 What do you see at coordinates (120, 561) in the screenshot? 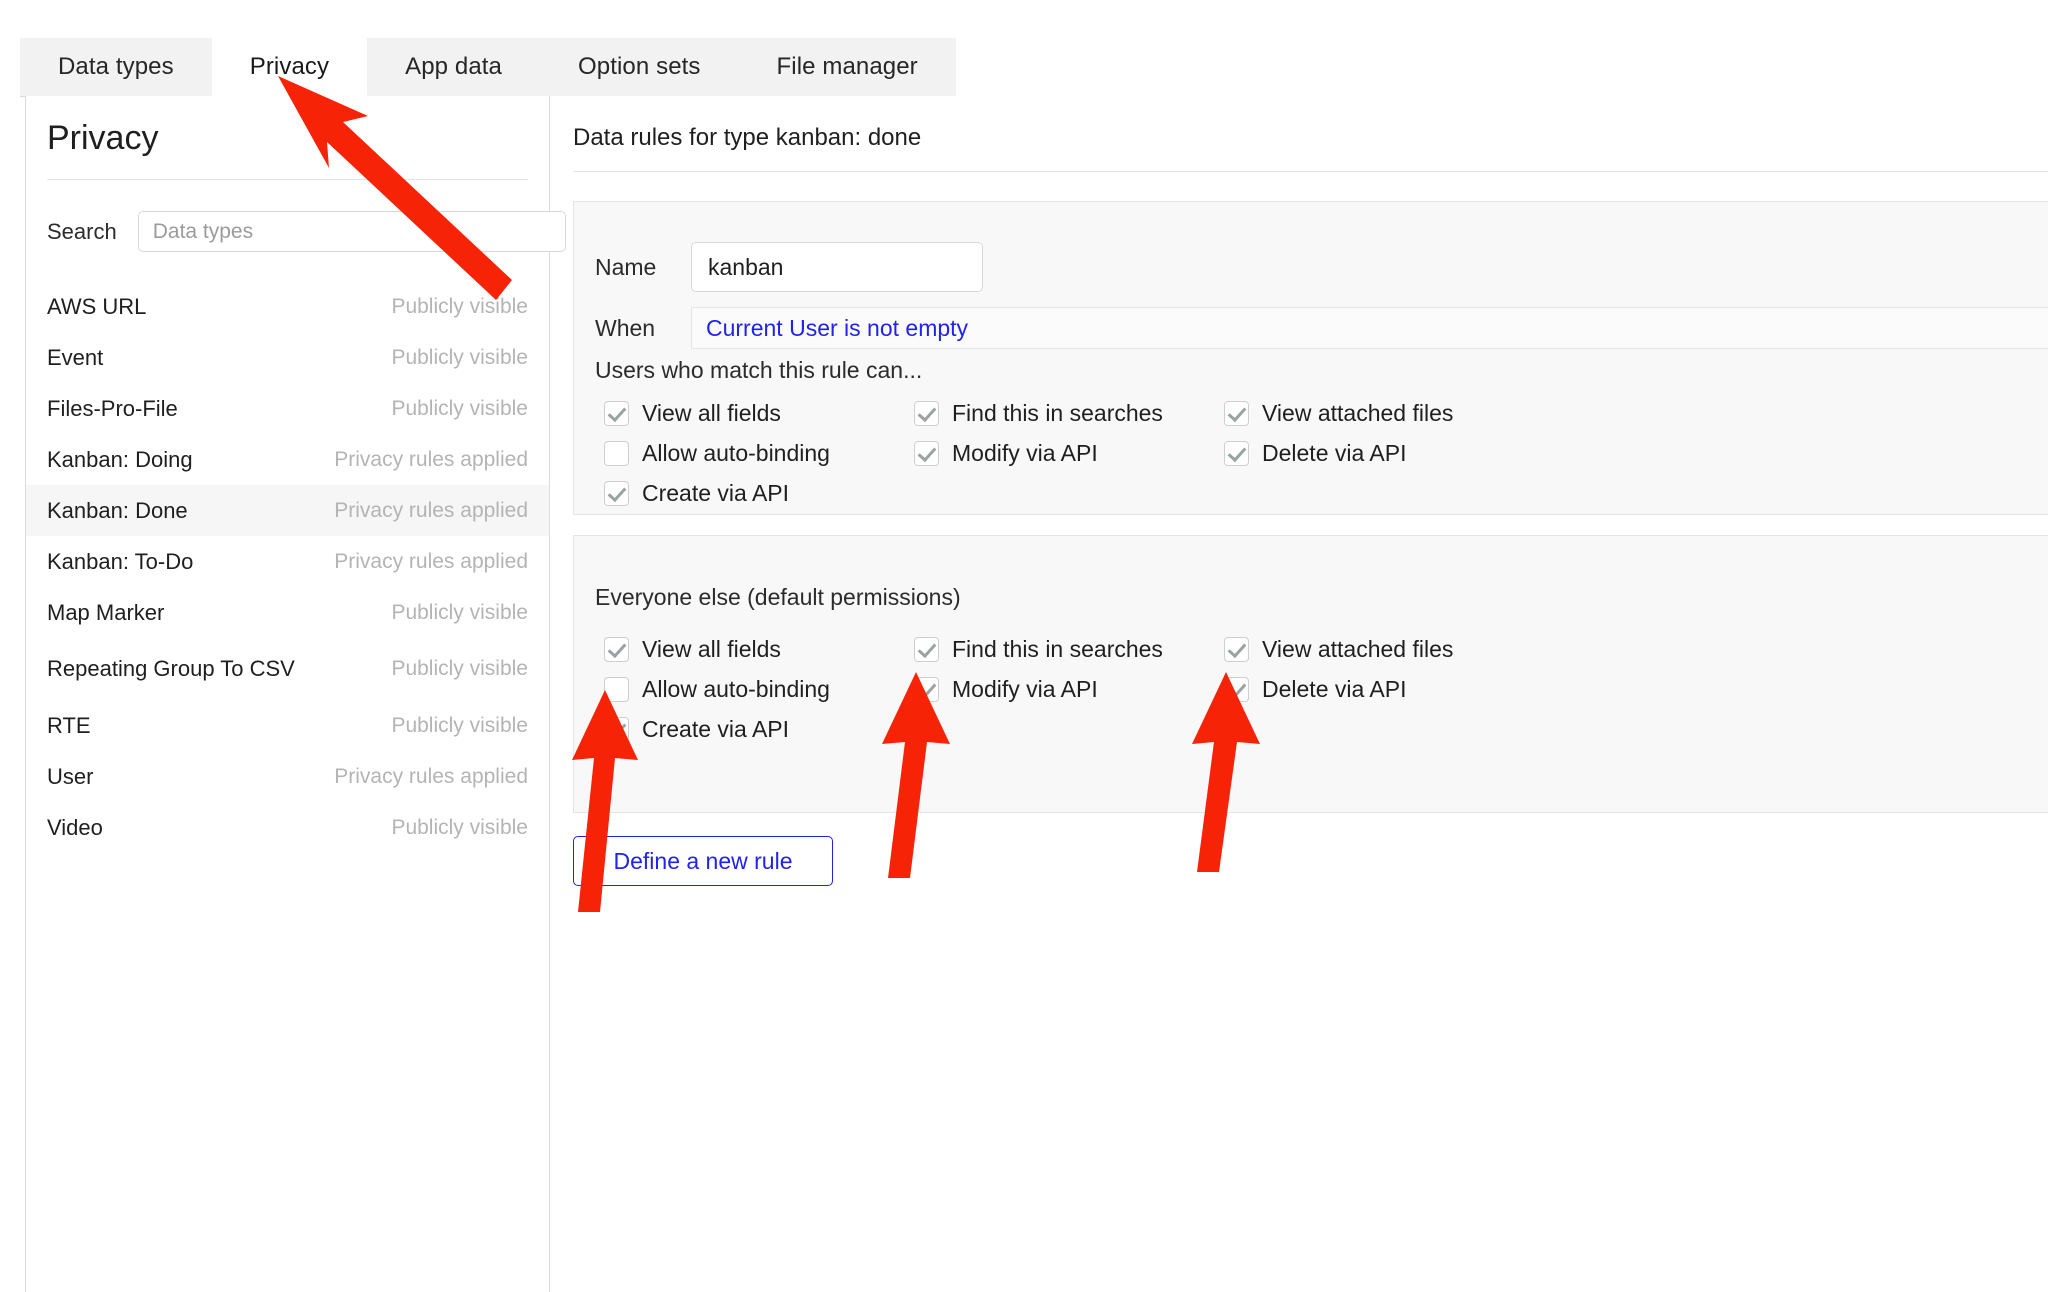
I see `data-type-name: Kanban: To-Do` at bounding box center [120, 561].